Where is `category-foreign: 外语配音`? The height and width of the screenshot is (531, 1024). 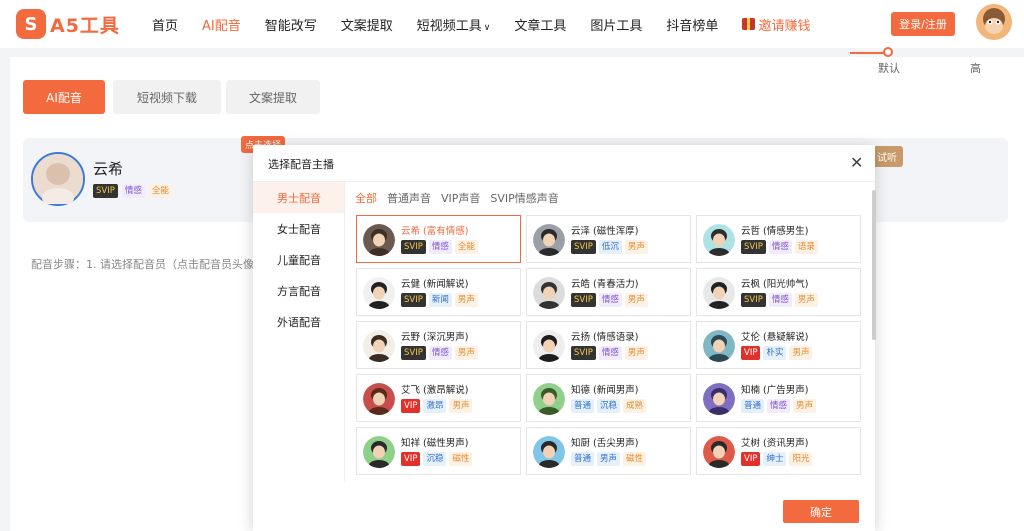 category-foreign: 外语配音 is located at coordinates (298, 321).